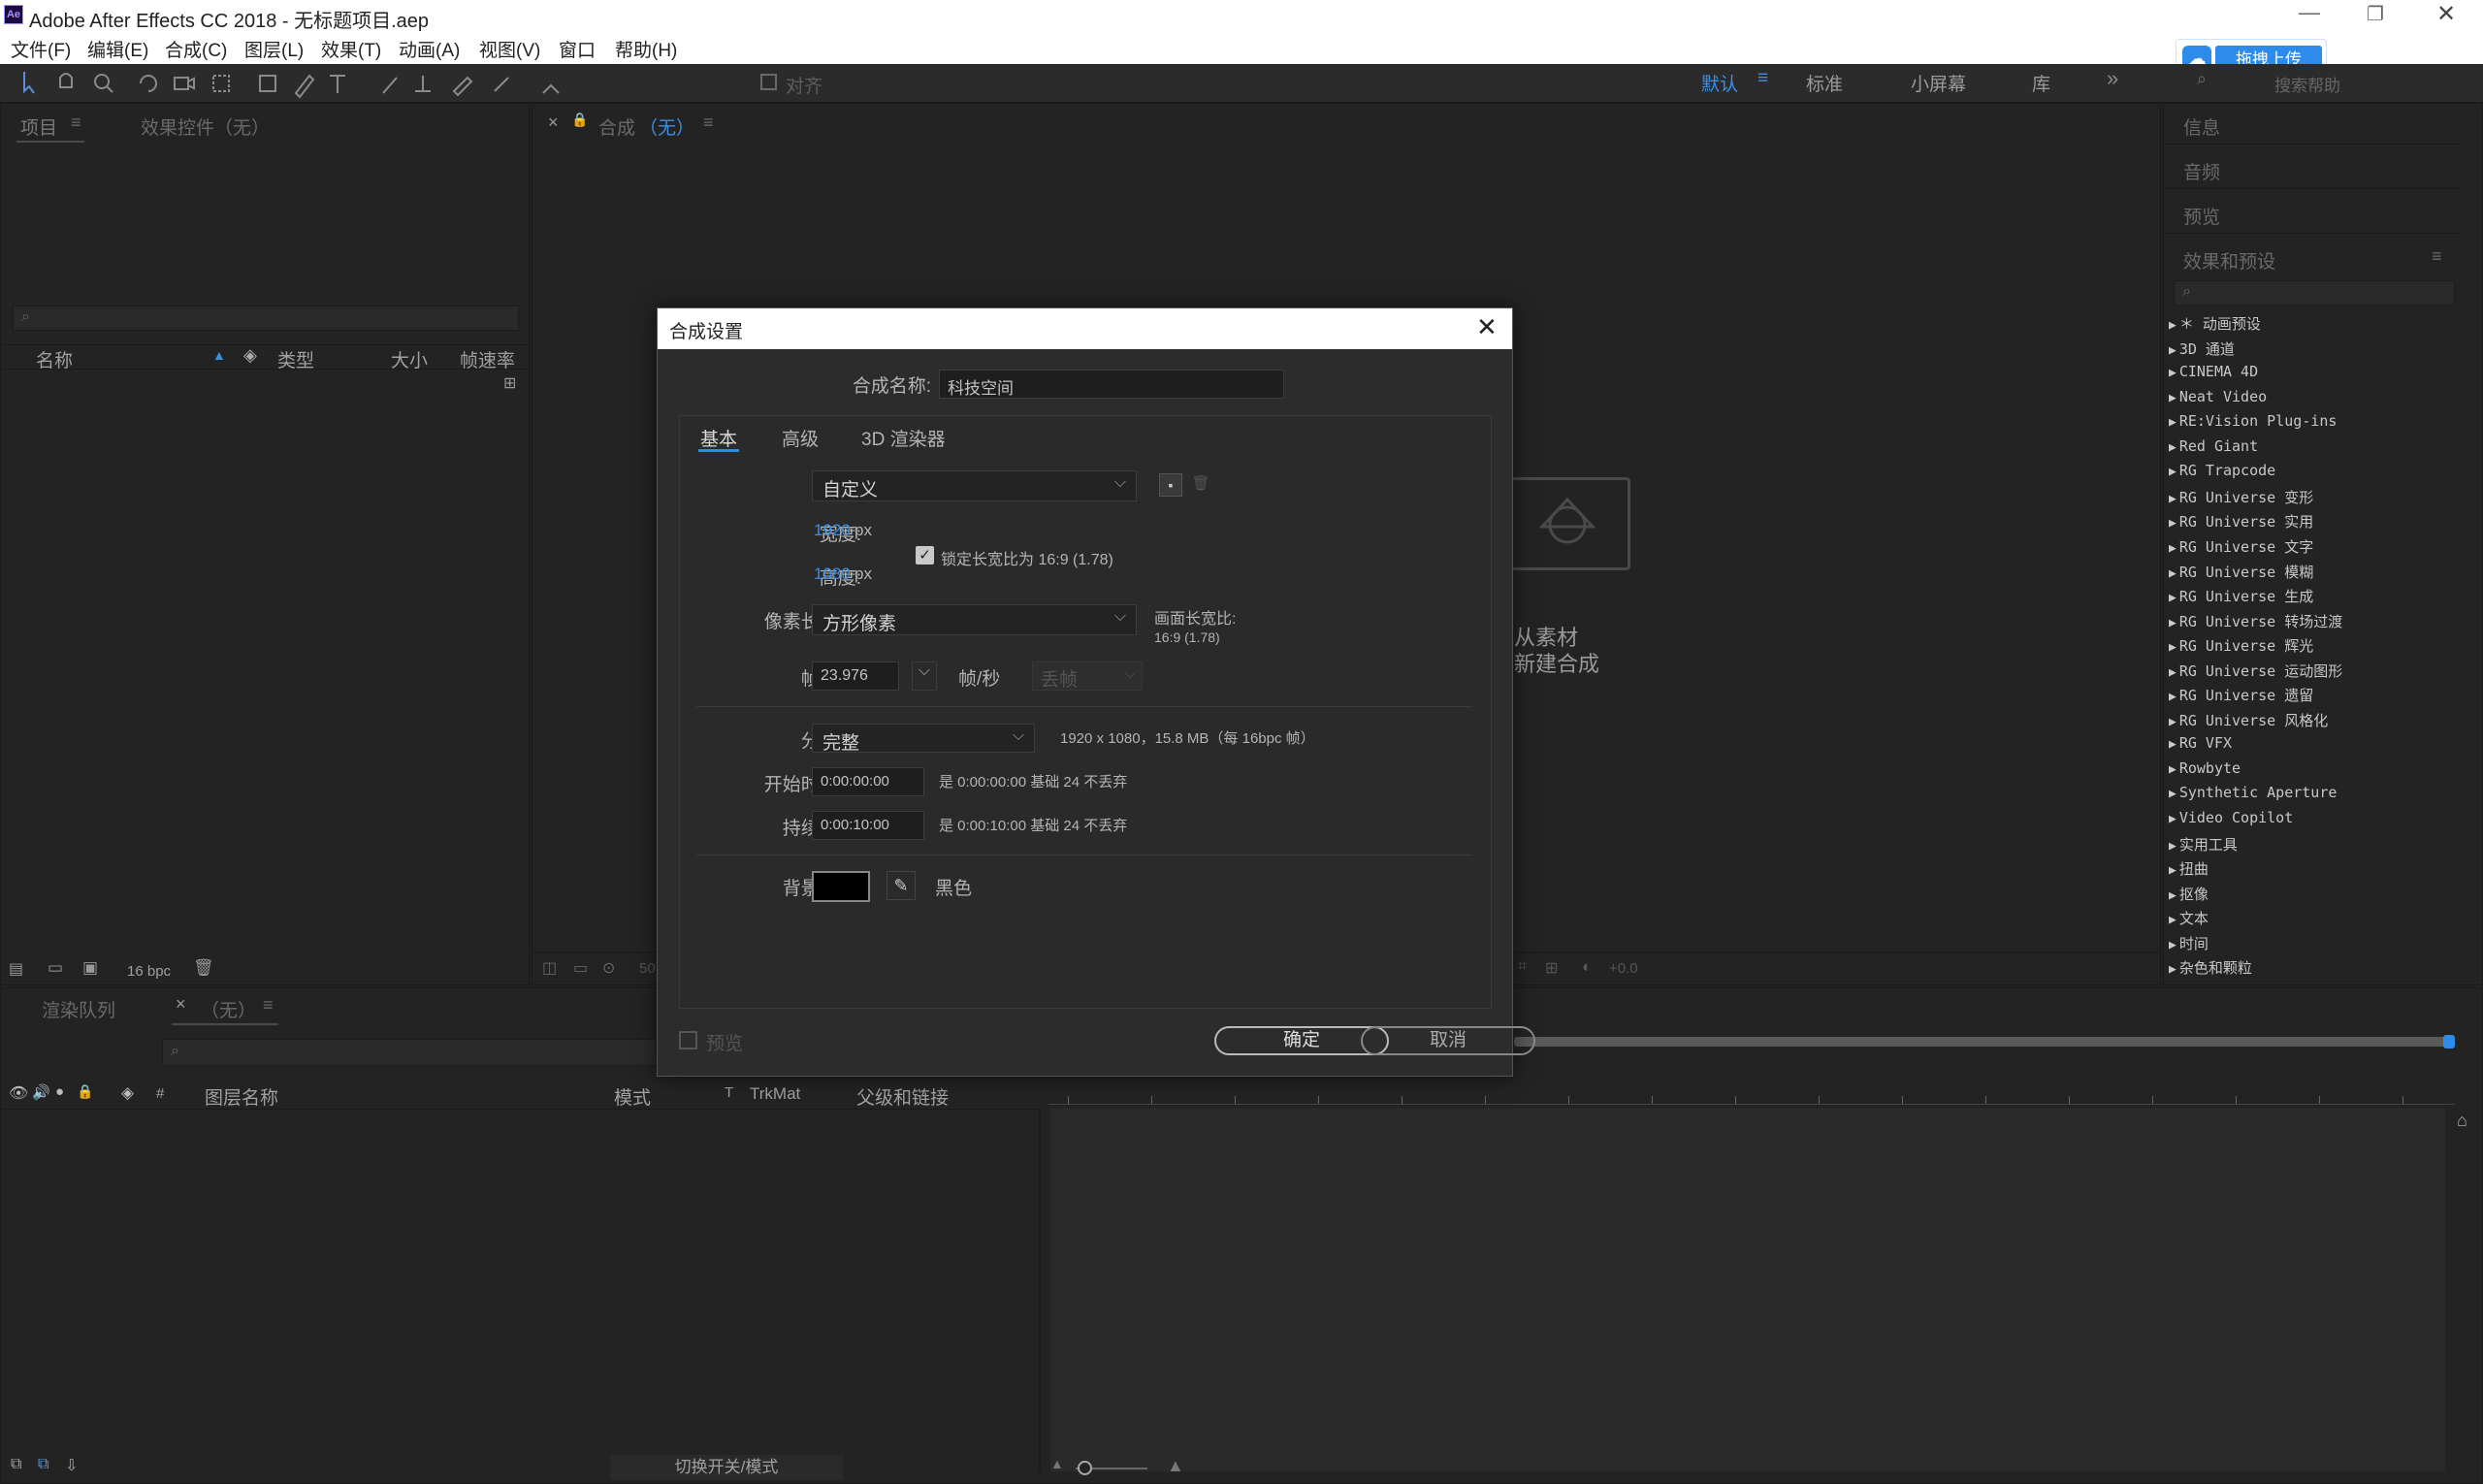 Image resolution: width=2483 pixels, height=1484 pixels. I want to click on effects-category-item: ▶ 文本, so click(2189, 918).